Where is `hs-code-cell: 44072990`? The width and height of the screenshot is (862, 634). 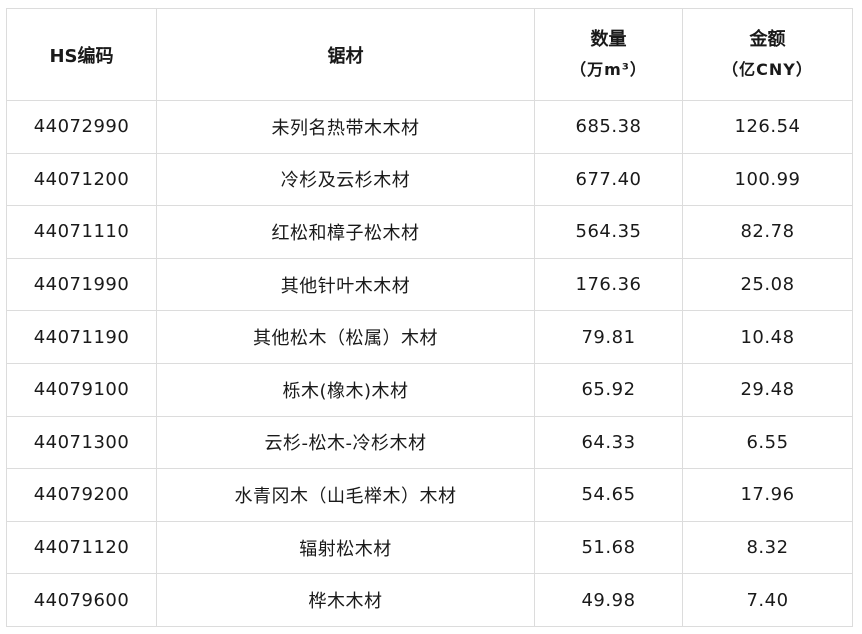
hs-code-cell: 44072990 is located at coordinates (81, 127).